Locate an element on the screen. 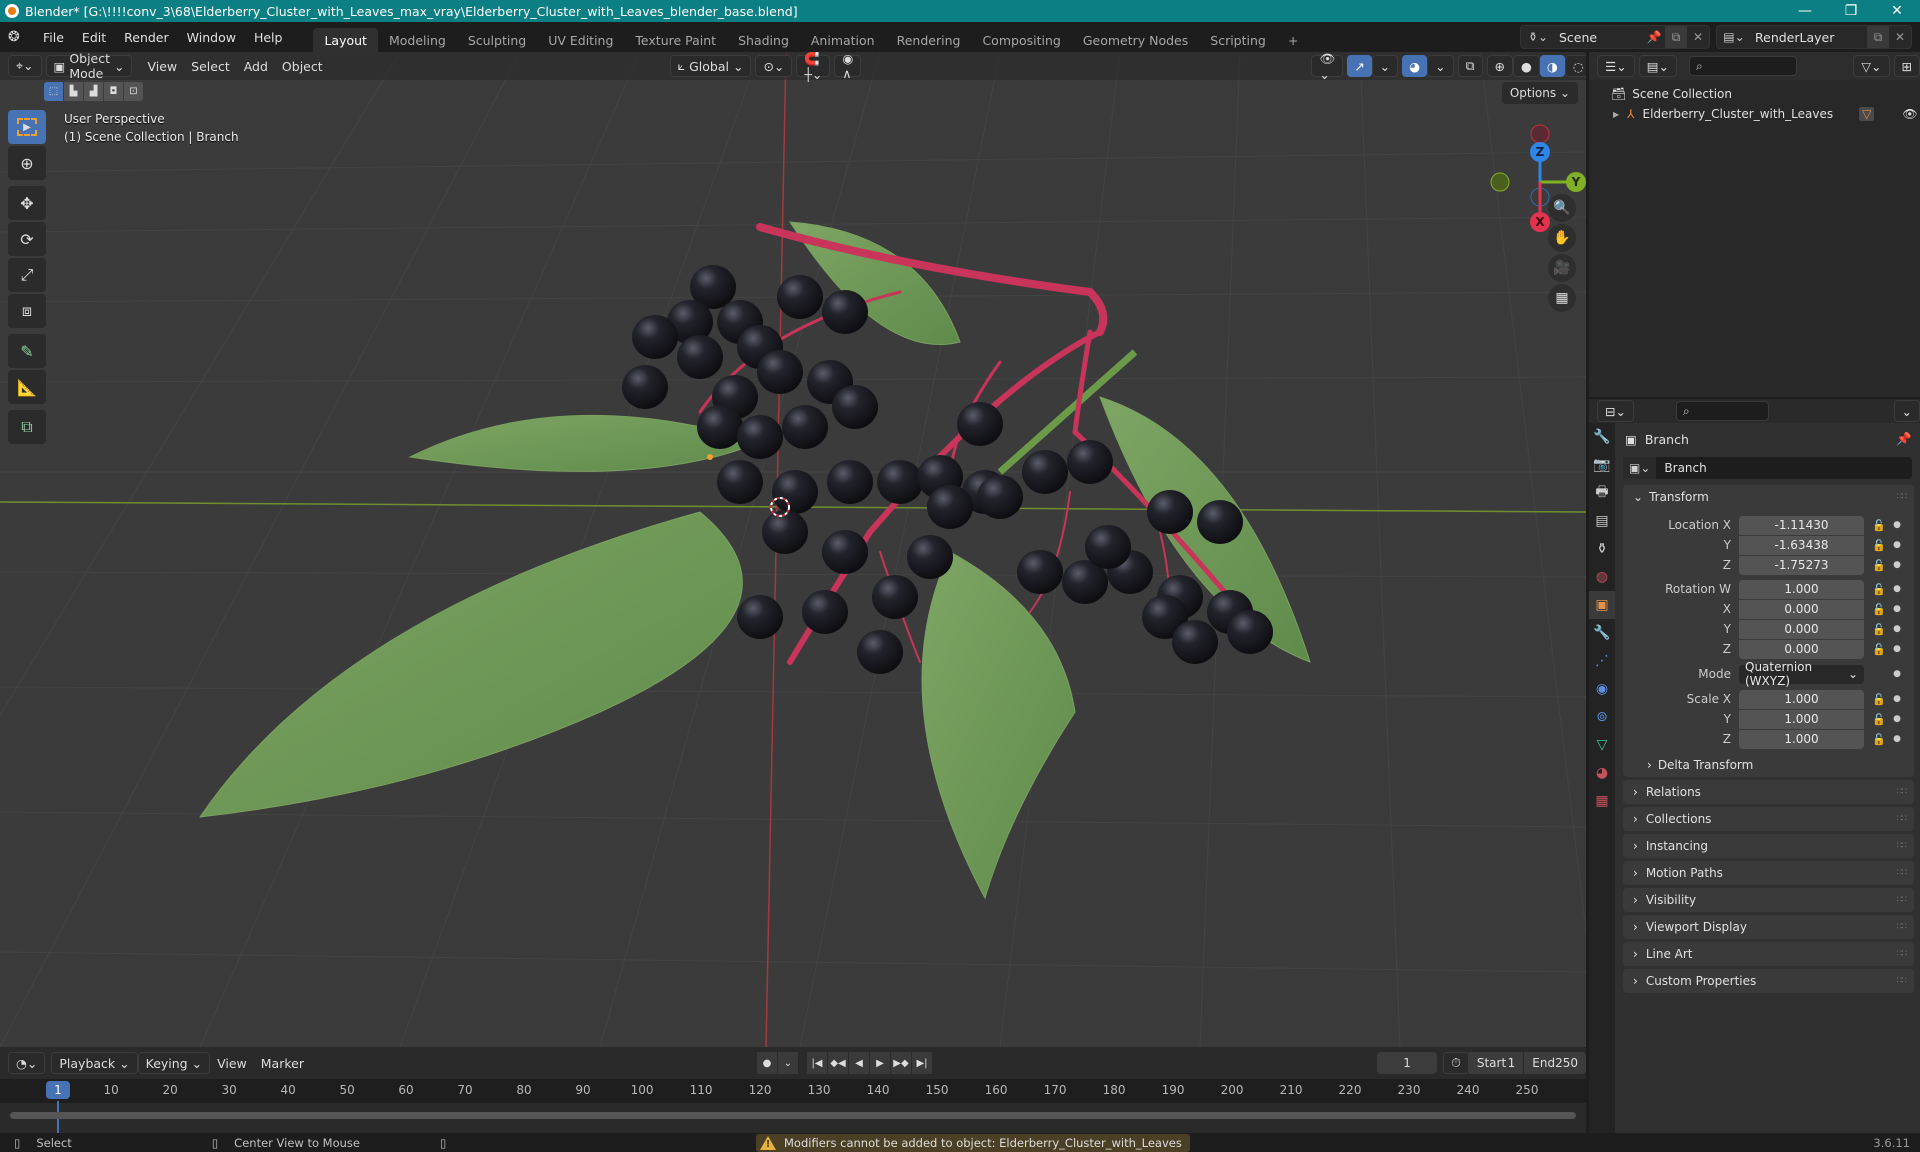 Image resolution: width=1920 pixels, height=1152 pixels. select-box-tool: ▶ is located at coordinates (27, 127).